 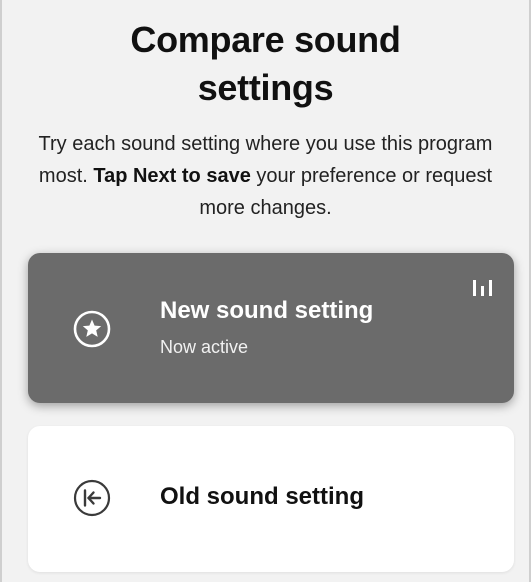 What do you see at coordinates (267, 310) in the screenshot?
I see `new-sound-setting-label: New sound setting` at bounding box center [267, 310].